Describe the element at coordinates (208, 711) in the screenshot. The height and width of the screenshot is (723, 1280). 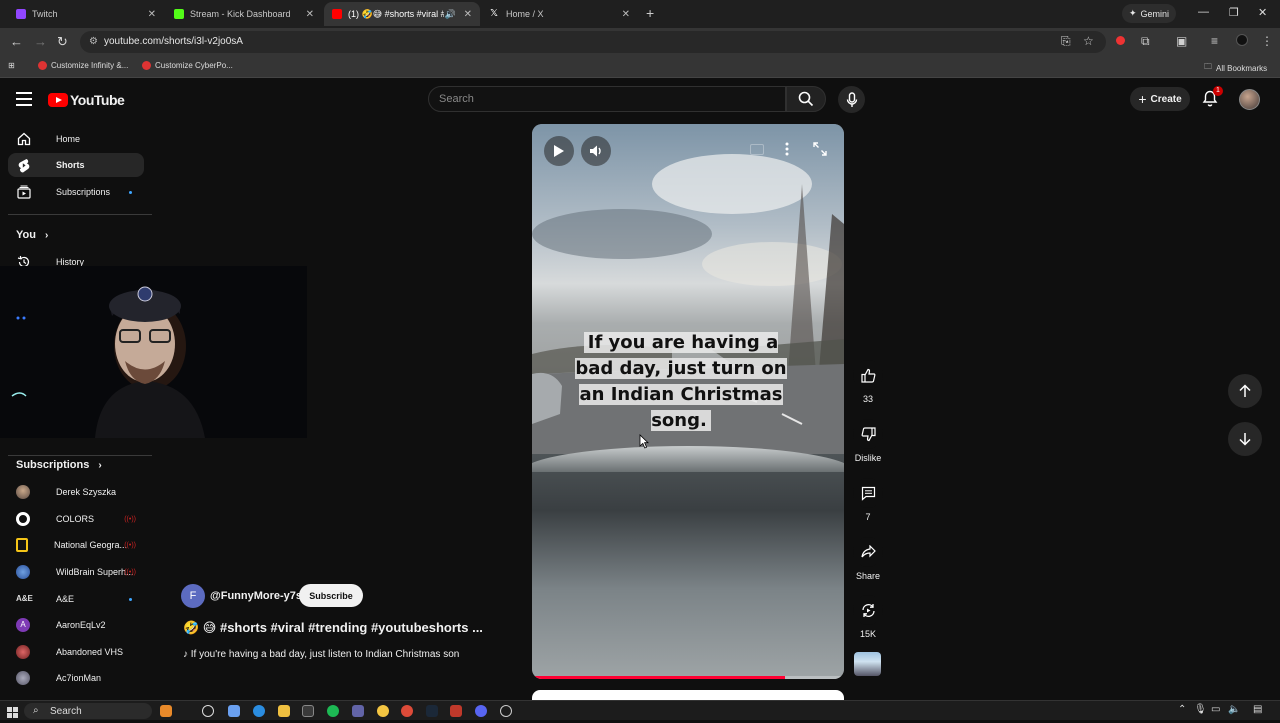
I see `task-view-icon` at that location.